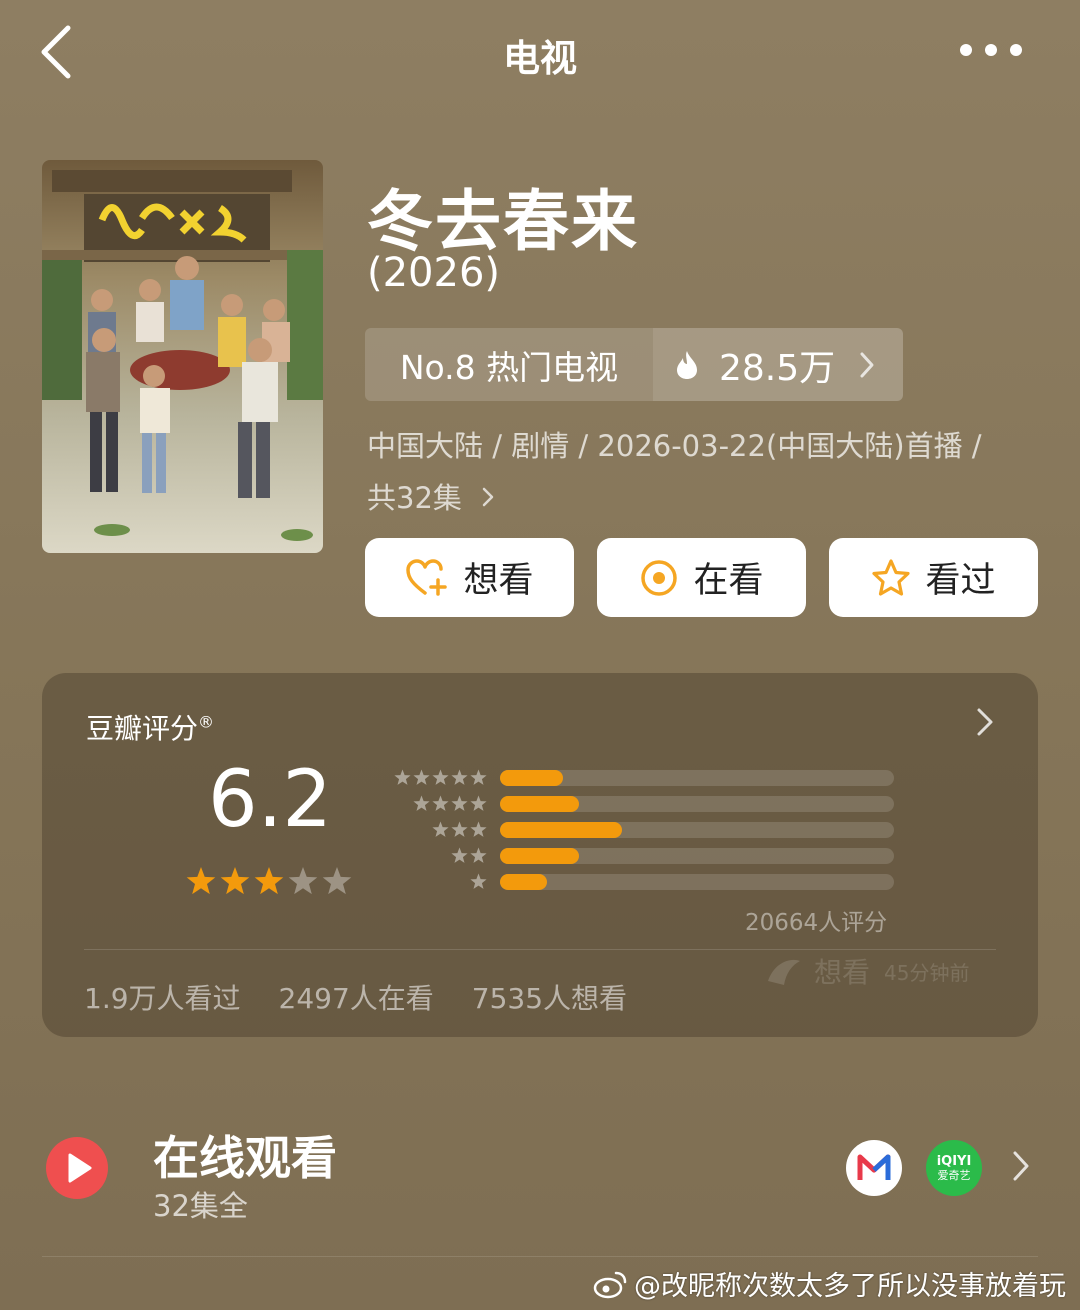 Image resolution: width=1080 pixels, height=1310 pixels. Describe the element at coordinates (610, 1284) in the screenshot. I see `weibo-icon` at that location.